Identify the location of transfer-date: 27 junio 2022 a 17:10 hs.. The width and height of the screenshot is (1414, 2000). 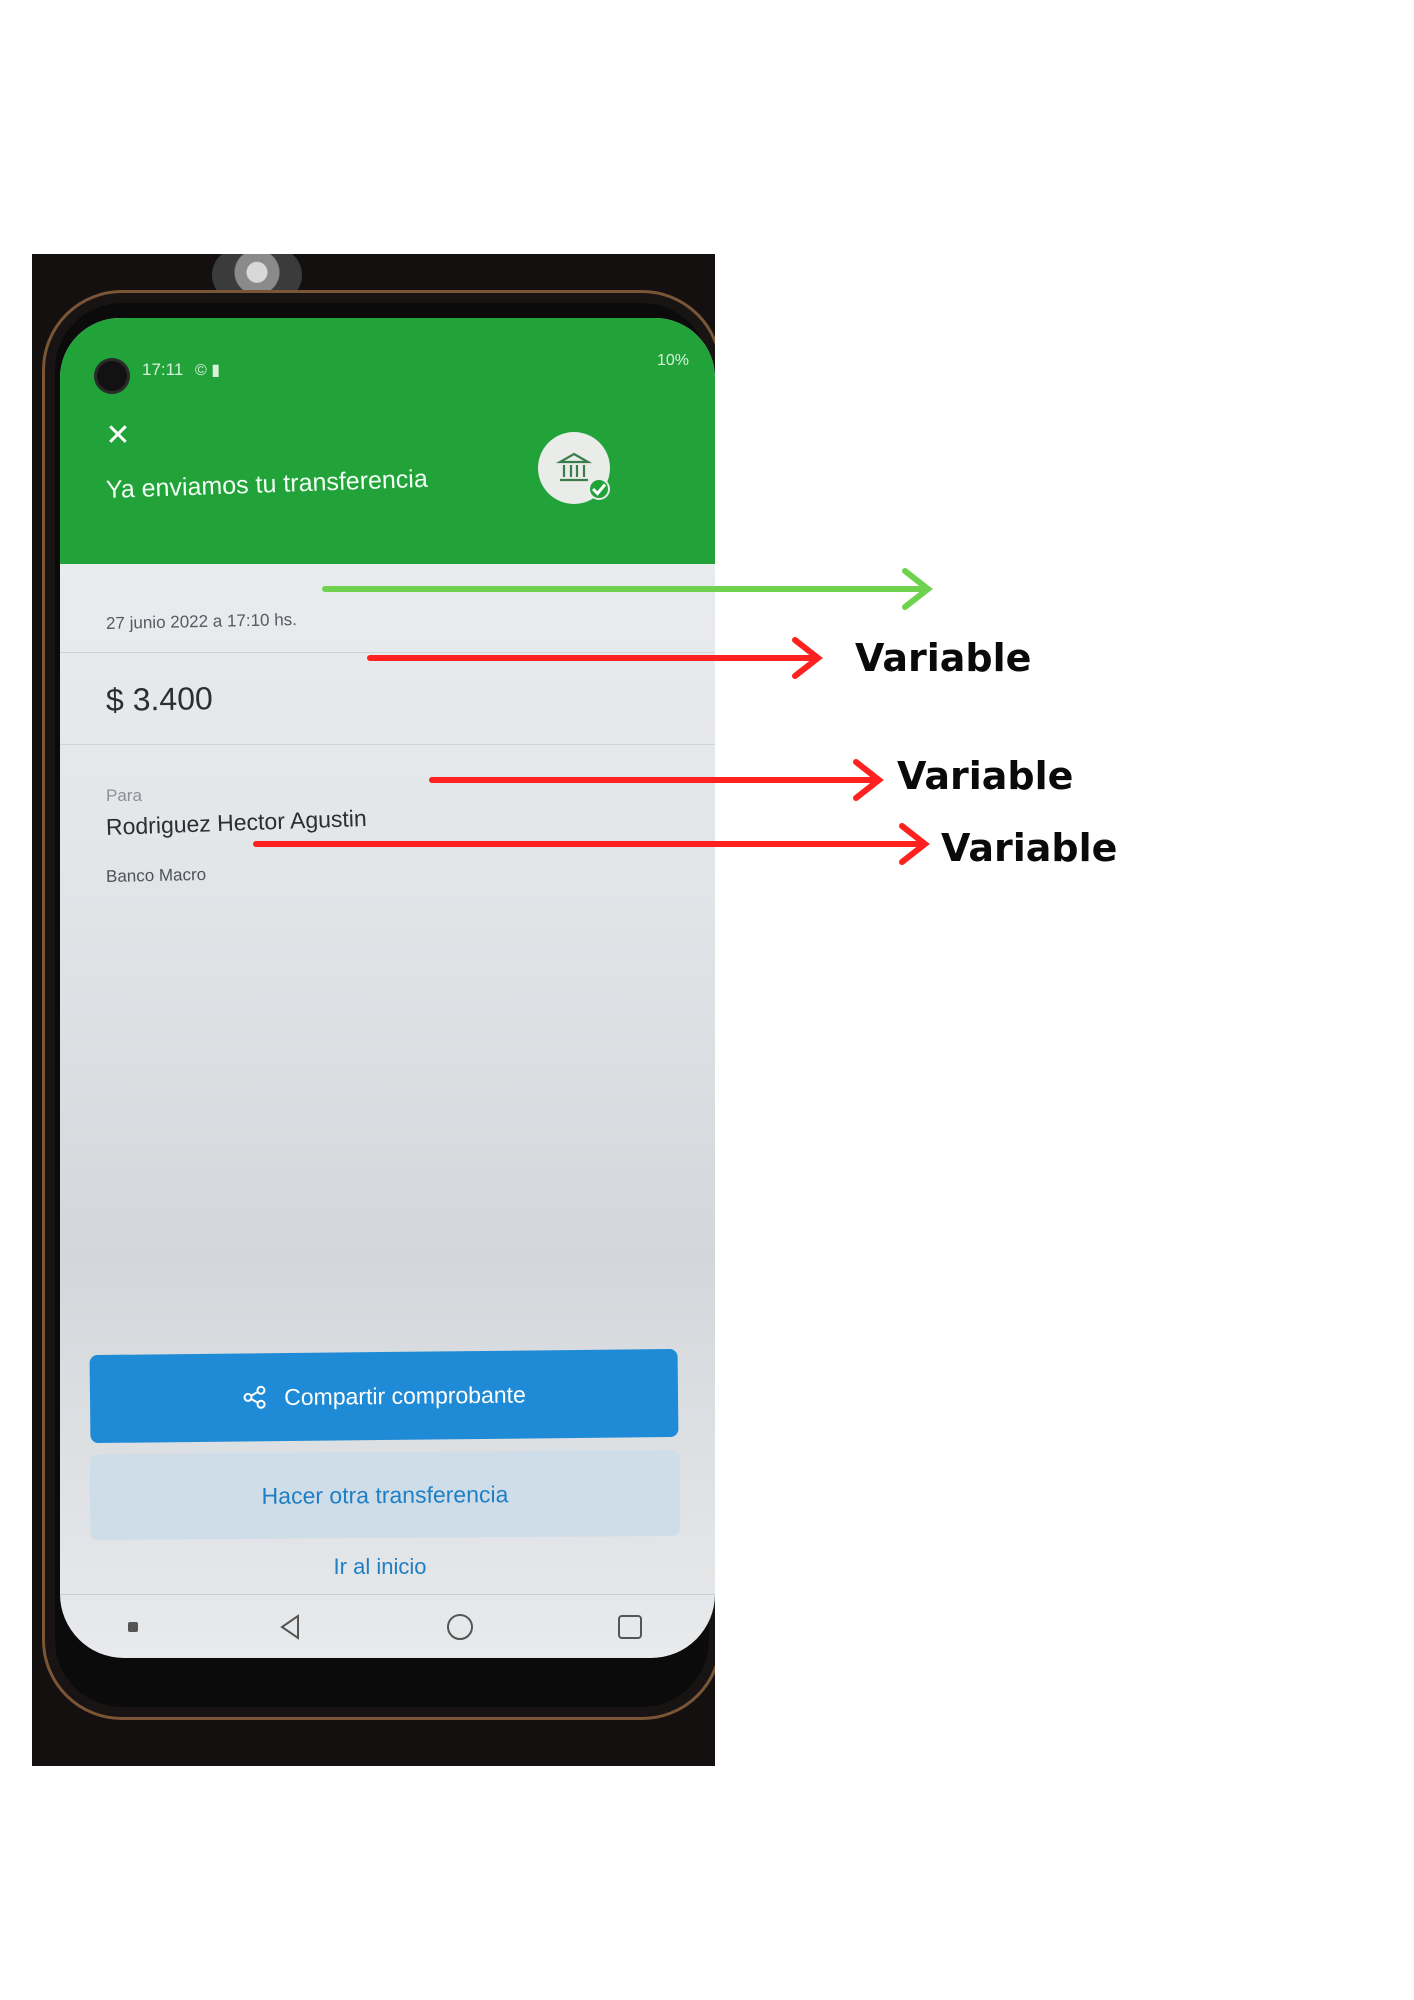
(201, 621).